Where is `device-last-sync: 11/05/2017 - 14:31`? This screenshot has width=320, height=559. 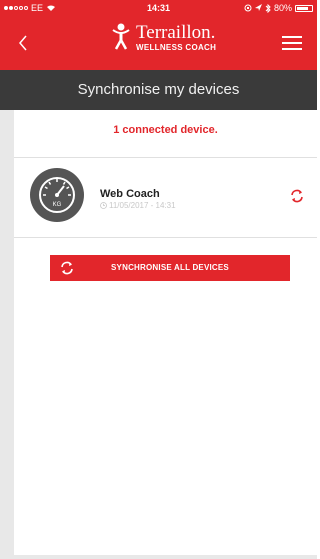 device-last-sync: 11/05/2017 - 14:31 is located at coordinates (138, 205).